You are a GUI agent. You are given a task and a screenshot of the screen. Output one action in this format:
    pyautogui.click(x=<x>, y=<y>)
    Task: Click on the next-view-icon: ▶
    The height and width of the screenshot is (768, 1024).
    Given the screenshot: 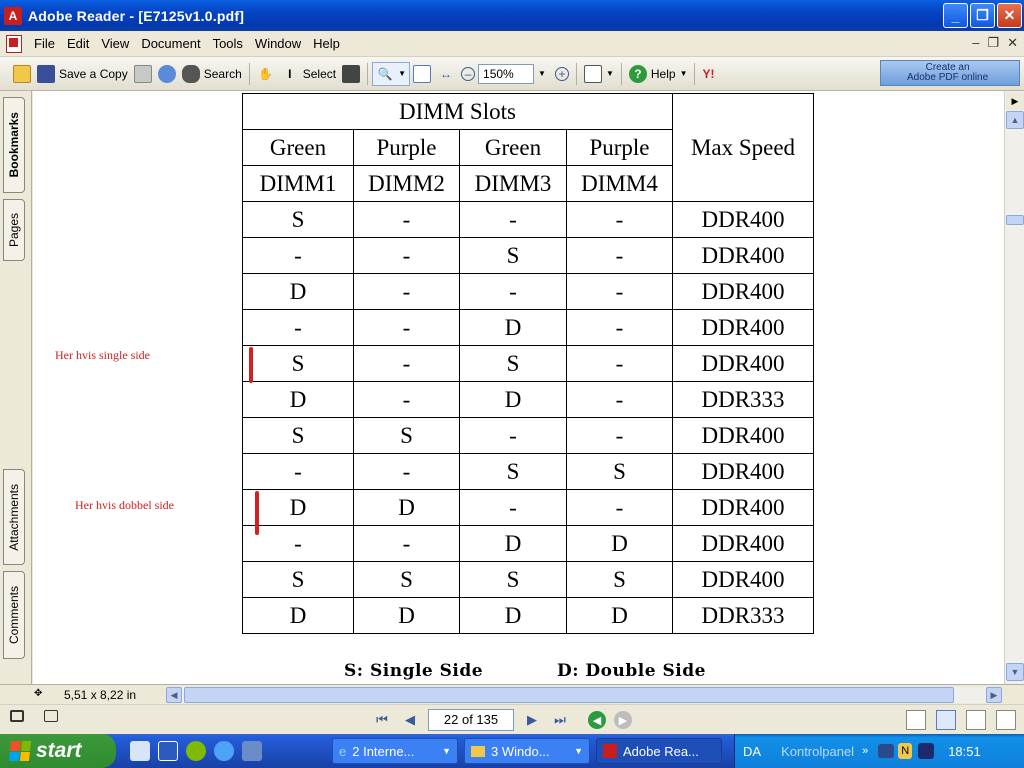 What is the action you would take?
    pyautogui.click(x=623, y=720)
    